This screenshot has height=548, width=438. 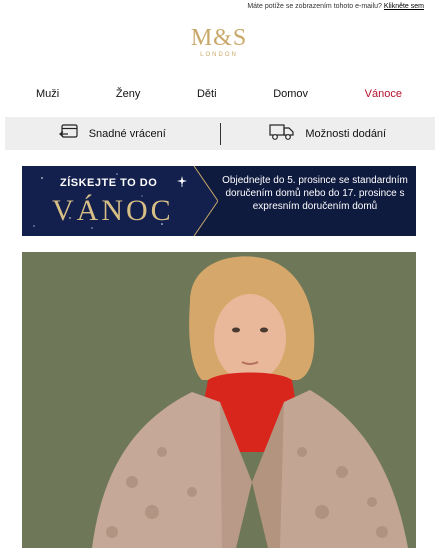 What do you see at coordinates (68, 133) in the screenshot?
I see `return-card-icon` at bounding box center [68, 133].